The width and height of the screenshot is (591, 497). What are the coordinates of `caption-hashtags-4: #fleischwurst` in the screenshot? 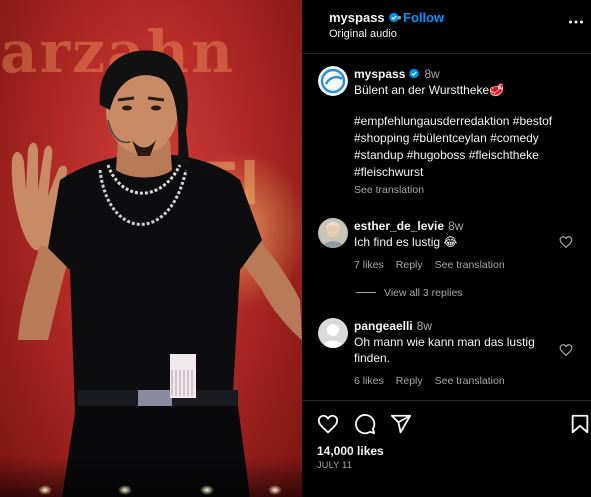 It's located at (388, 172).